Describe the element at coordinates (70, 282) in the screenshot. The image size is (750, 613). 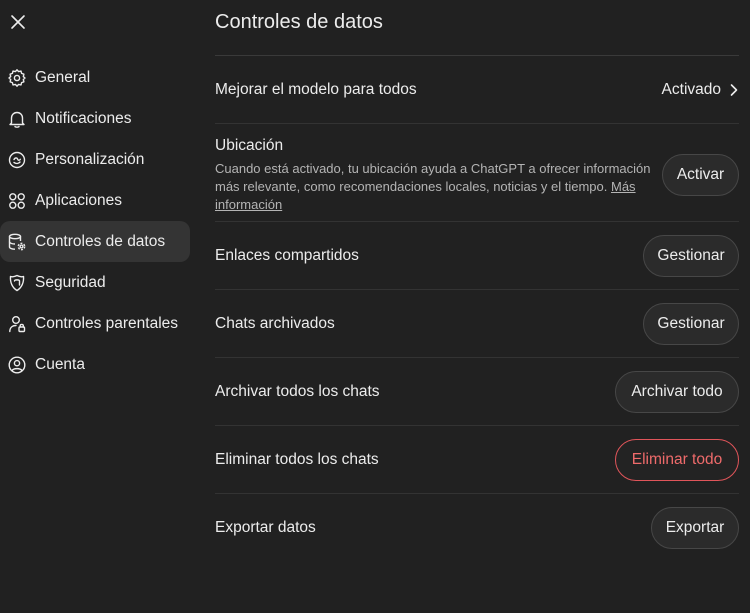
I see `sidebar-item-label: Seguridad` at that location.